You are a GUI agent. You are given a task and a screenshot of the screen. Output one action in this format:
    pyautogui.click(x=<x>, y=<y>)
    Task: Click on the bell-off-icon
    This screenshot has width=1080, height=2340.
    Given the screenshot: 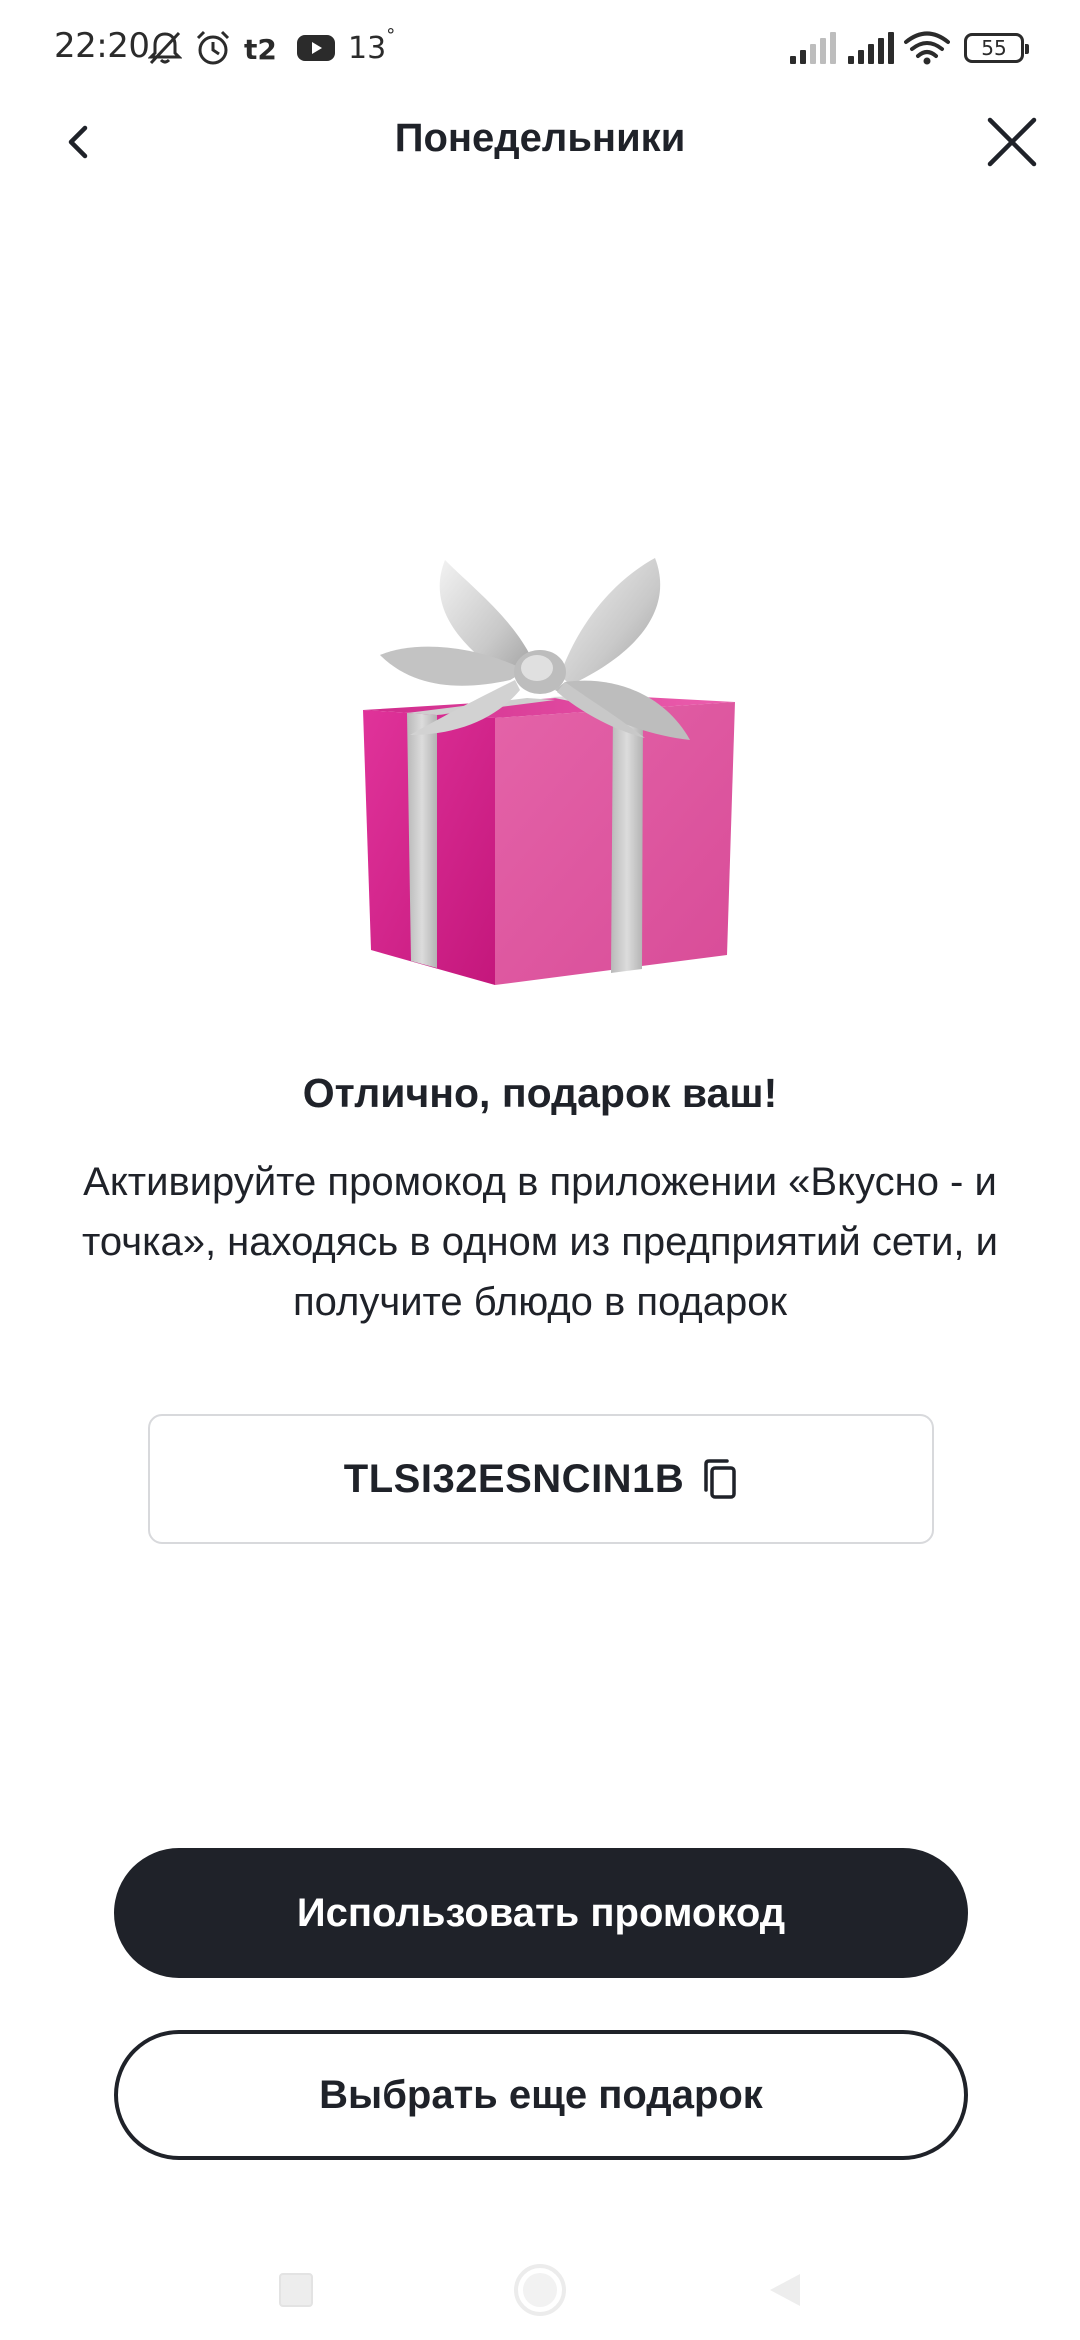 What is the action you would take?
    pyautogui.click(x=165, y=48)
    